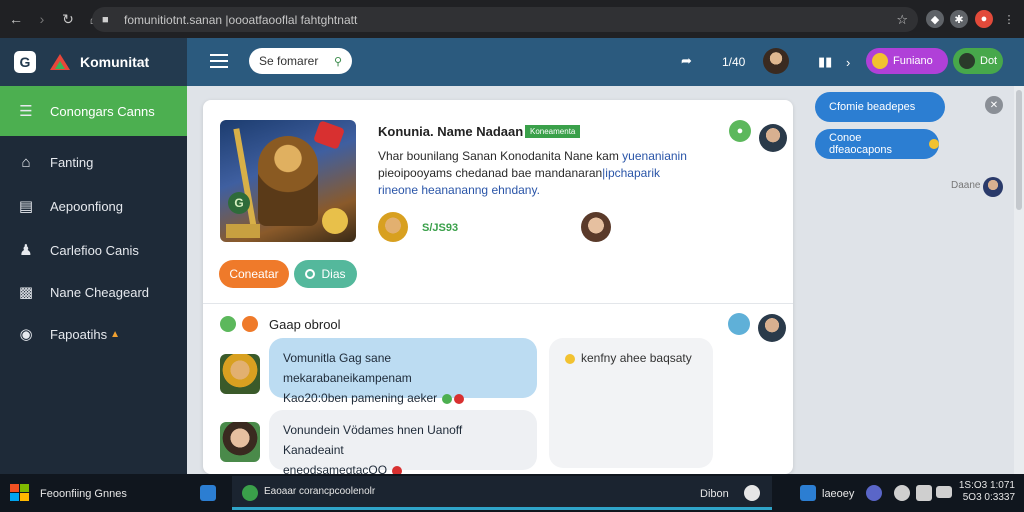  What do you see at coordinates (877, 144) in the screenshot?
I see `right-pill-button-2: Conoe dfeaocapons` at bounding box center [877, 144].